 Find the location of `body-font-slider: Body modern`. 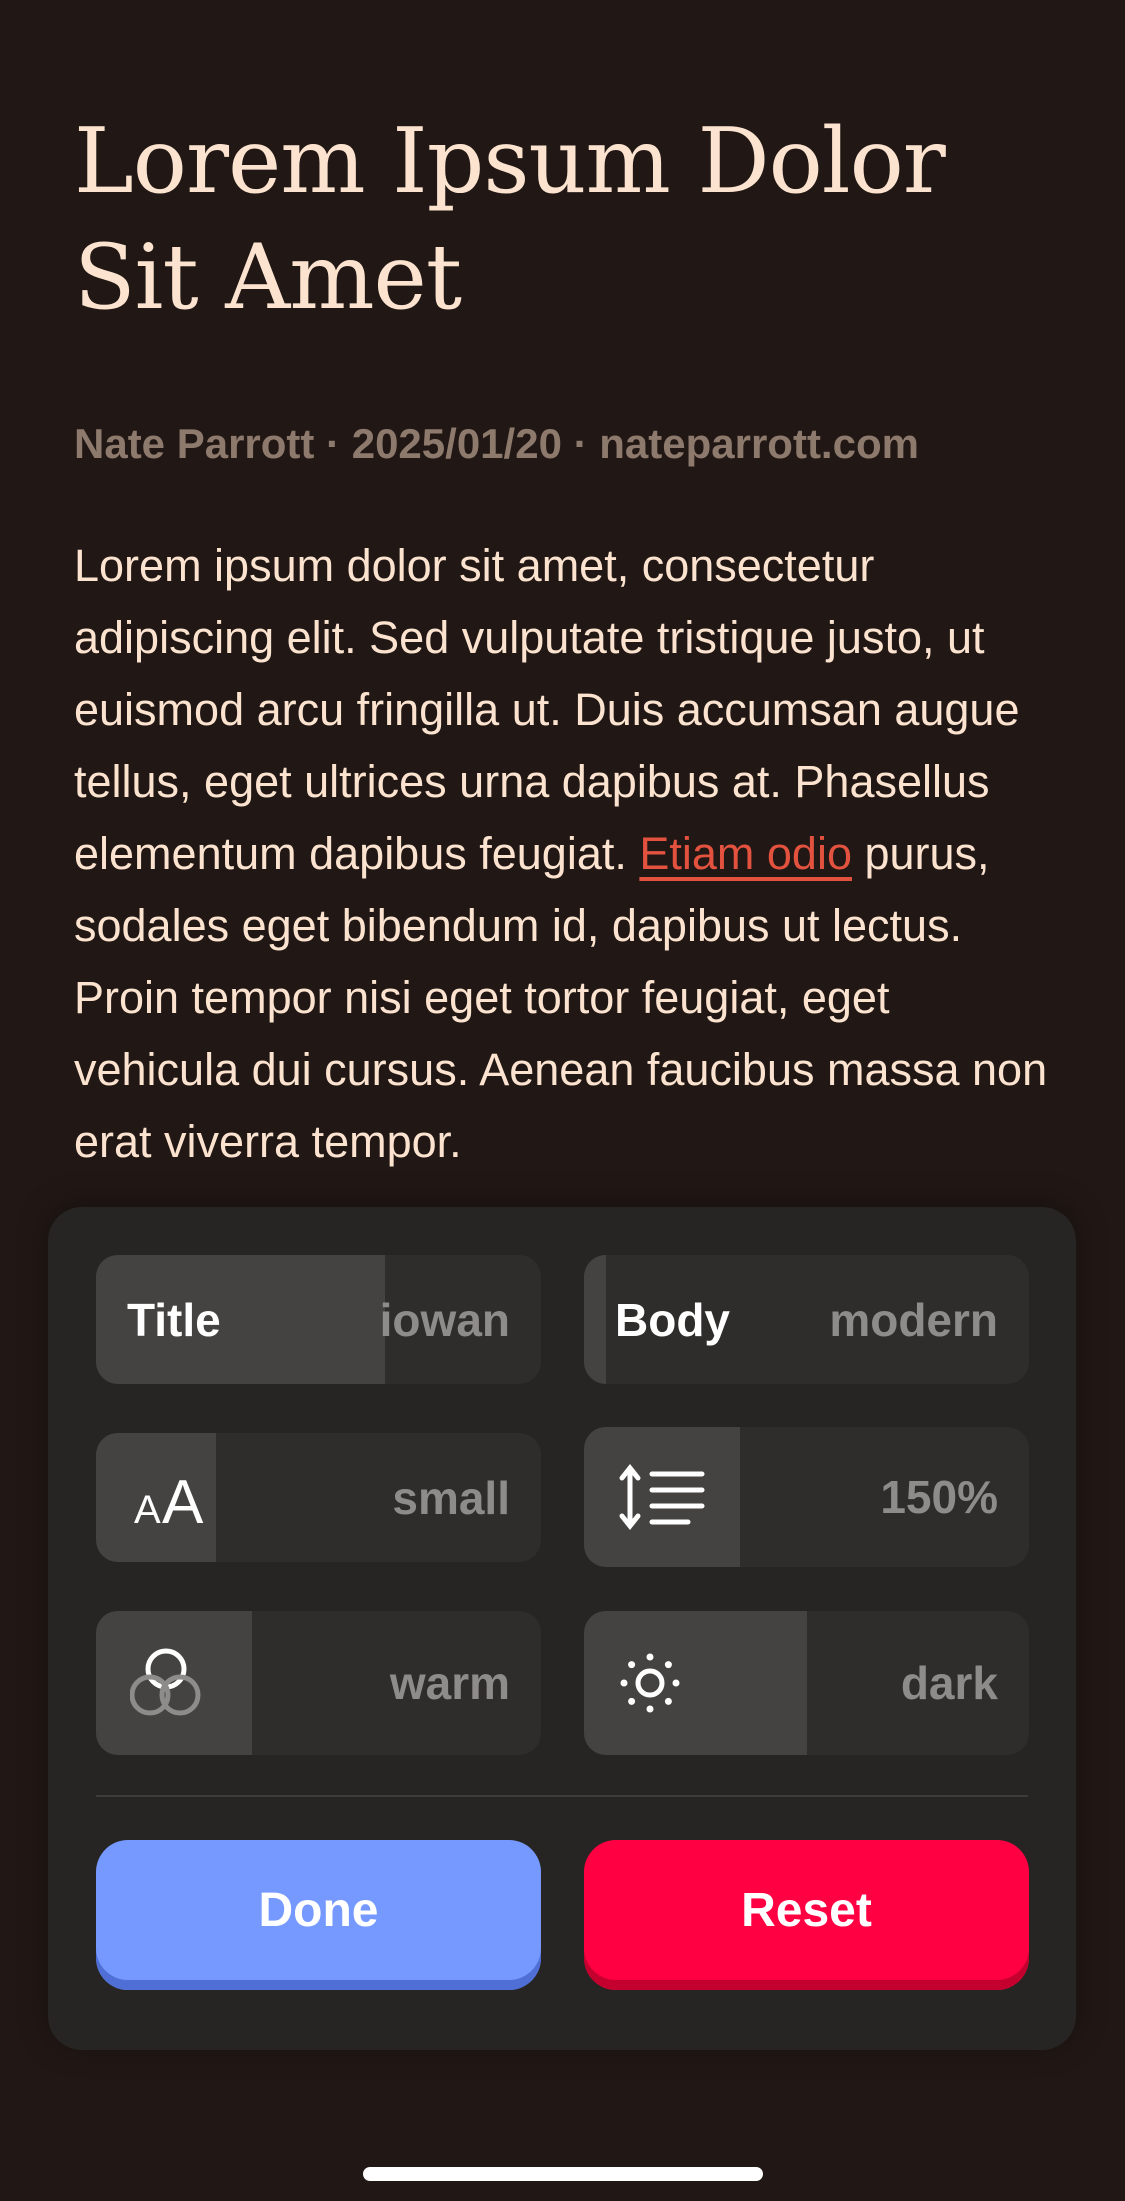

body-font-slider: Body modern is located at coordinates (806, 1319).